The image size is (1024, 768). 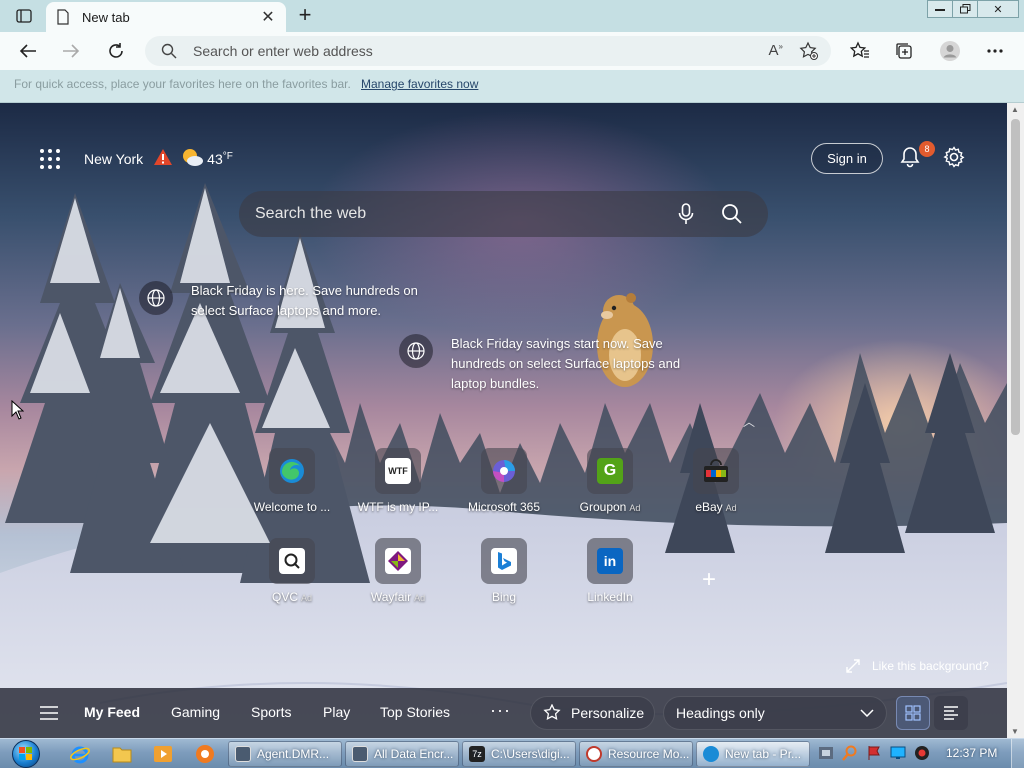 I want to click on restore-button, so click(x=965, y=9).